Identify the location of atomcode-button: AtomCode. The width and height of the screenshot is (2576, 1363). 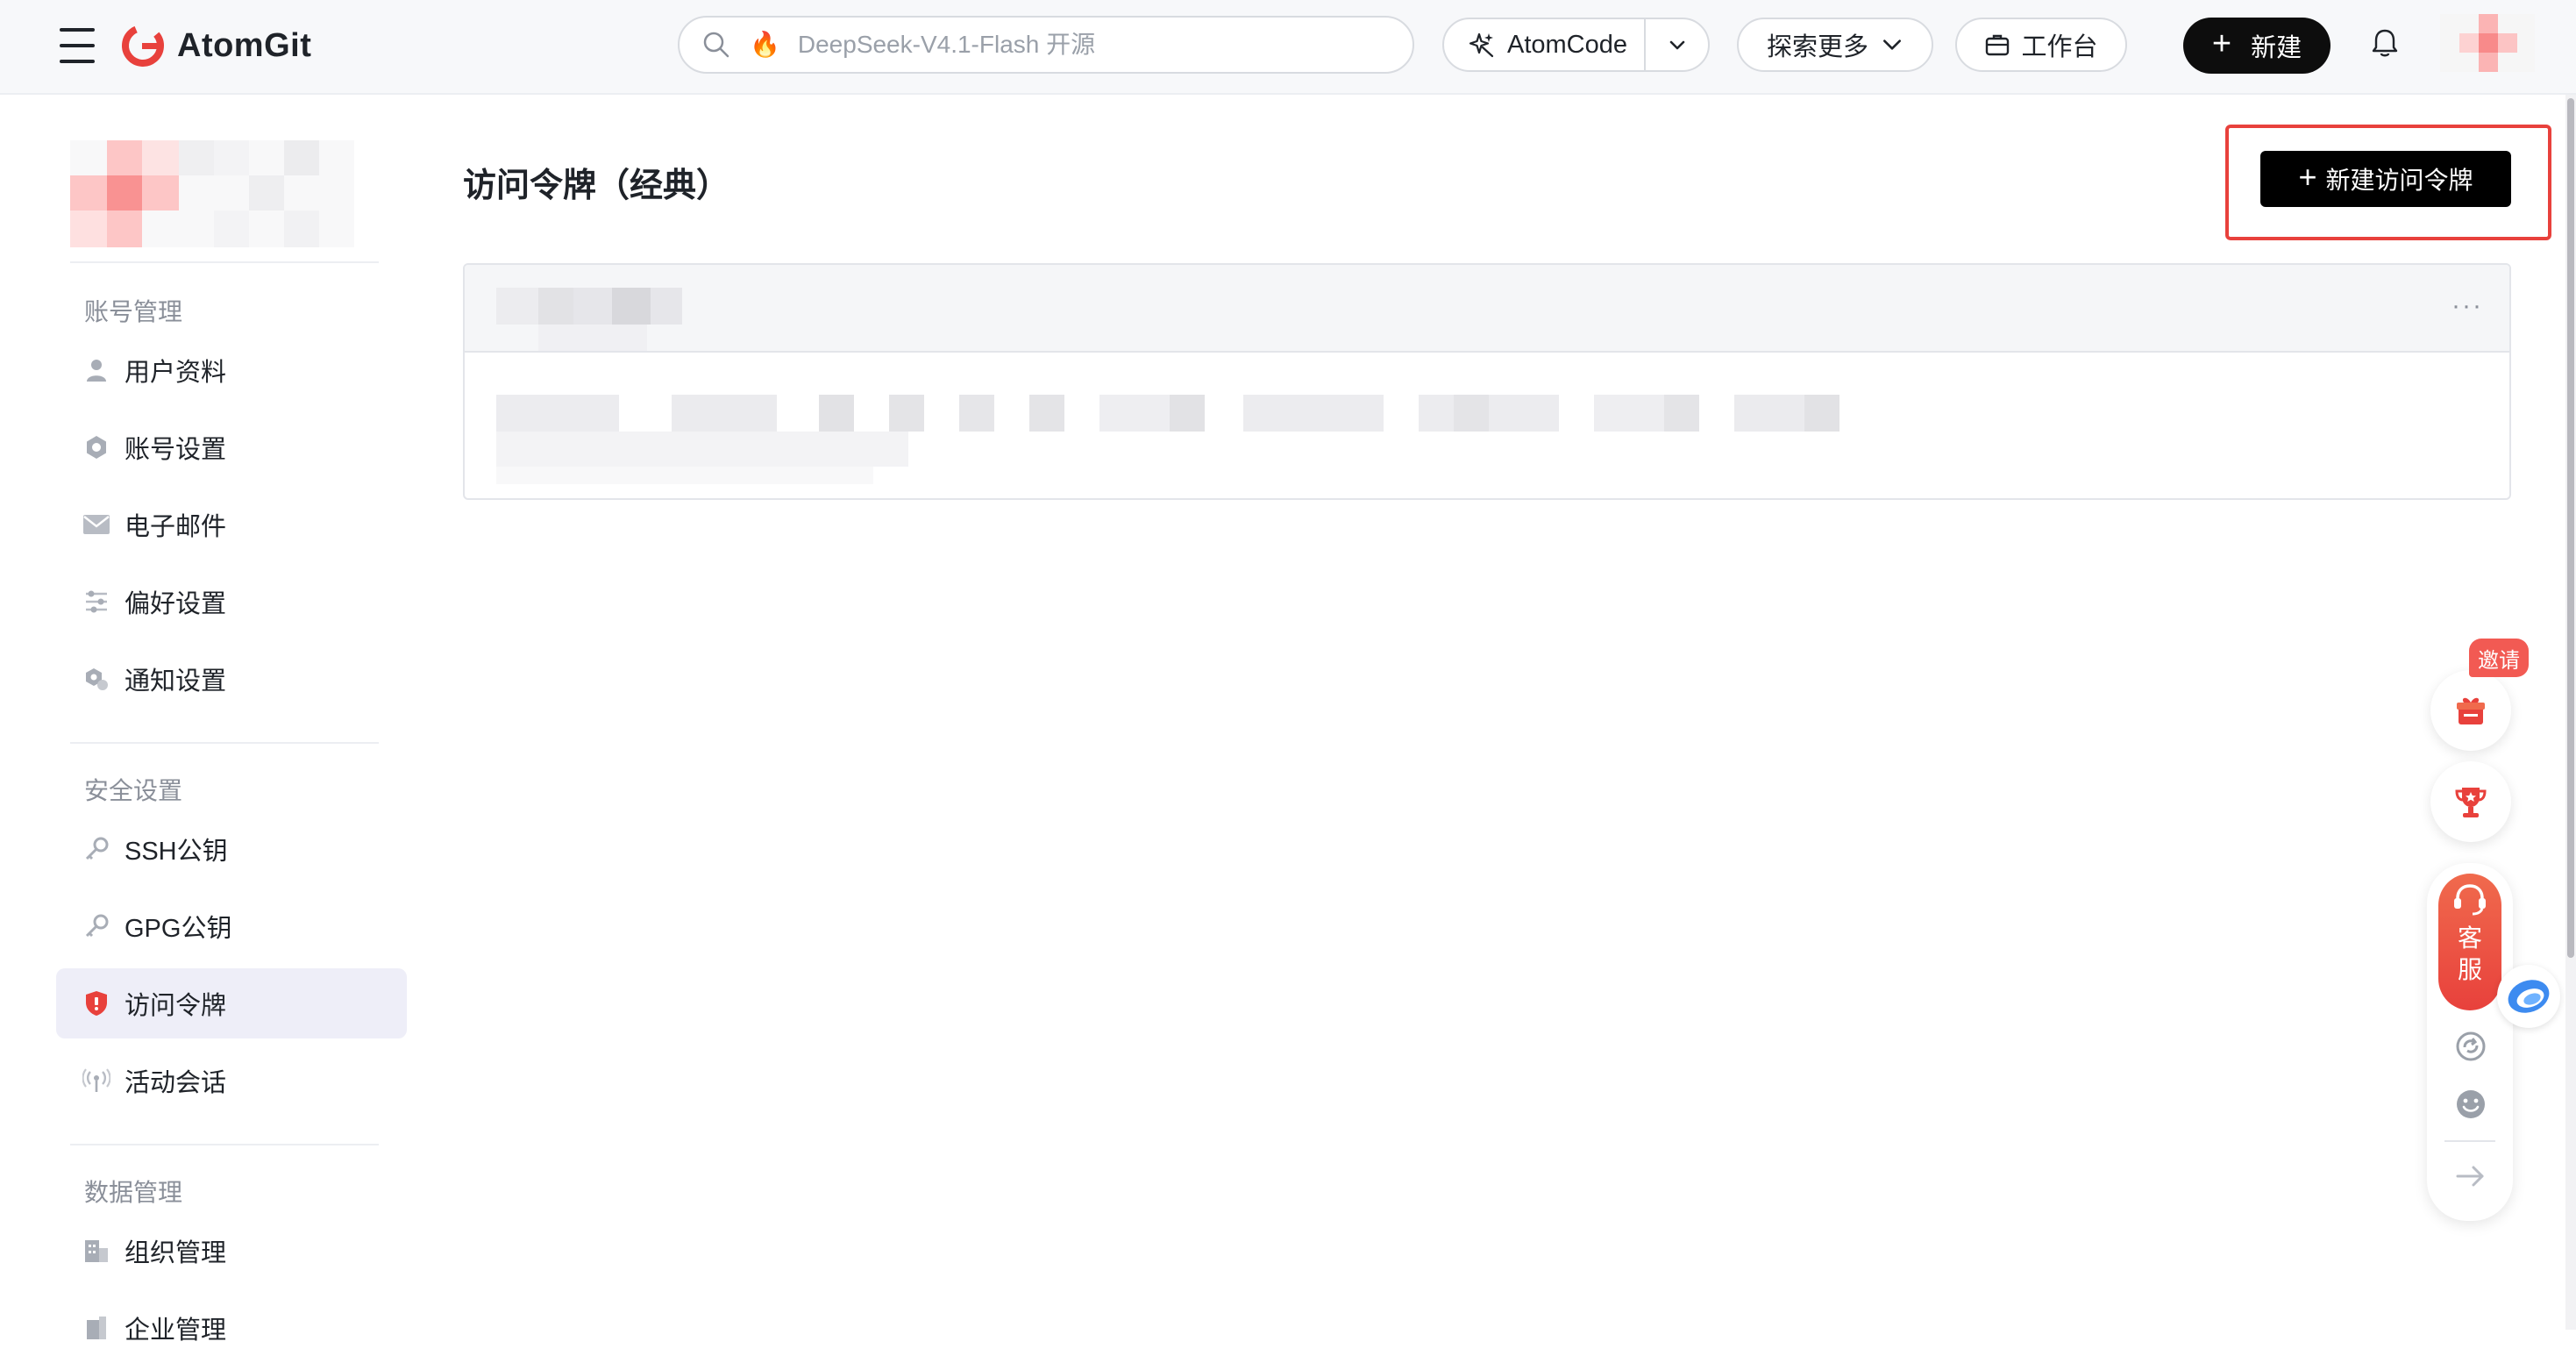
(1544, 44).